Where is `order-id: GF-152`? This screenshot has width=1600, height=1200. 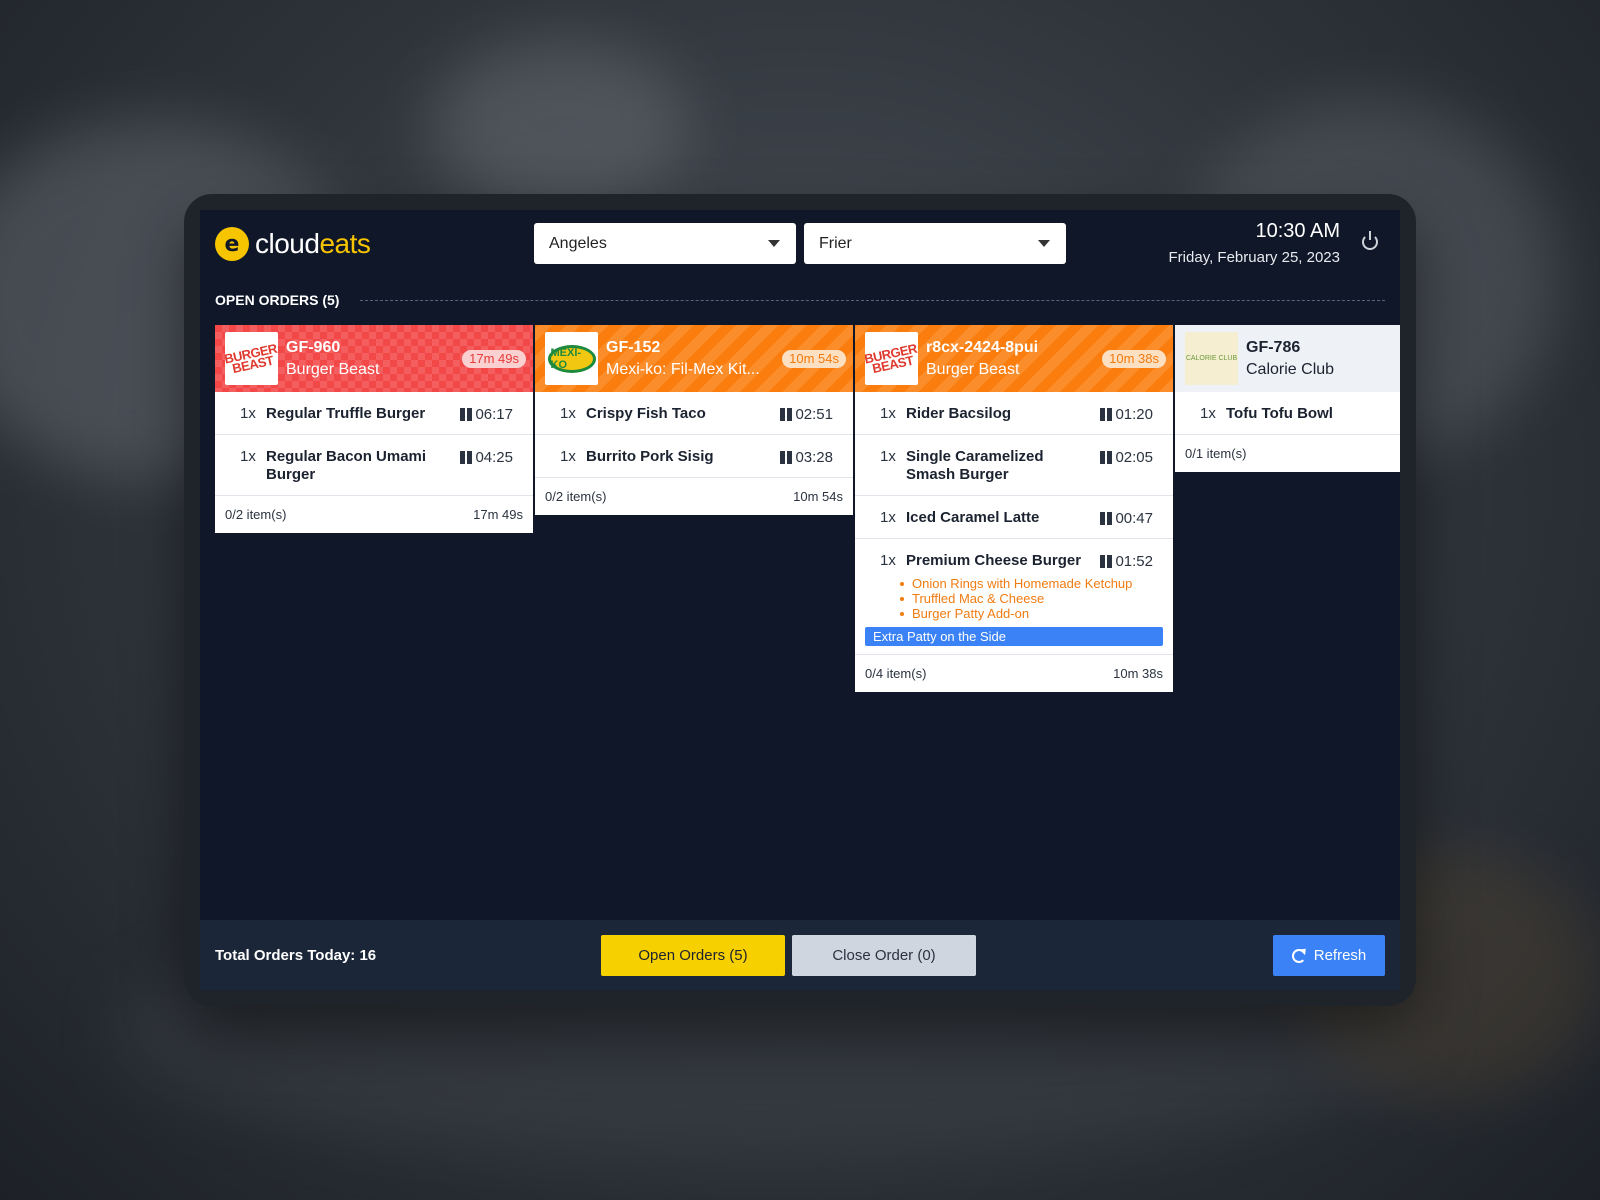
order-id: GF-152 is located at coordinates (633, 347).